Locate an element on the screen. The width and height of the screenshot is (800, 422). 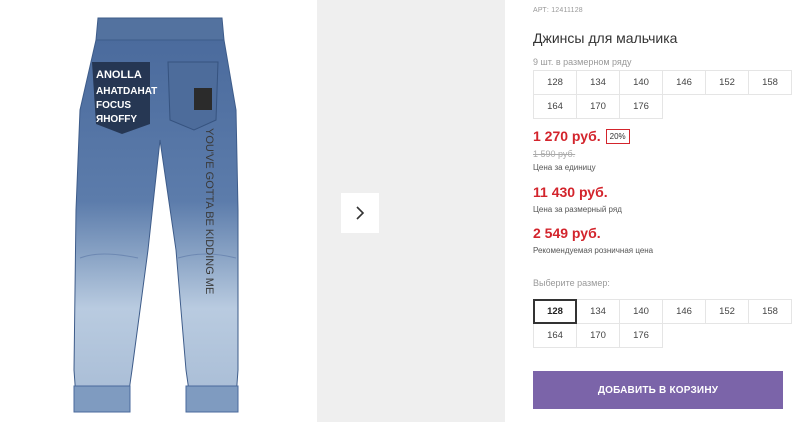
add-to-cart-button: ДОБАВИТЬ В КОРЗИНУ is located at coordinates (658, 390).